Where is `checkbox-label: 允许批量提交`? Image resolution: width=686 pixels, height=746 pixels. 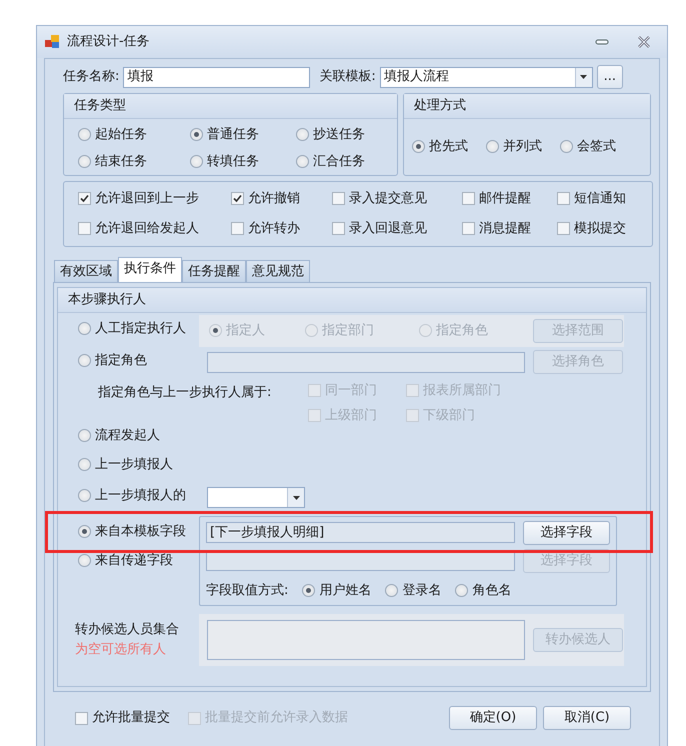 checkbox-label: 允许批量提交 is located at coordinates (131, 718).